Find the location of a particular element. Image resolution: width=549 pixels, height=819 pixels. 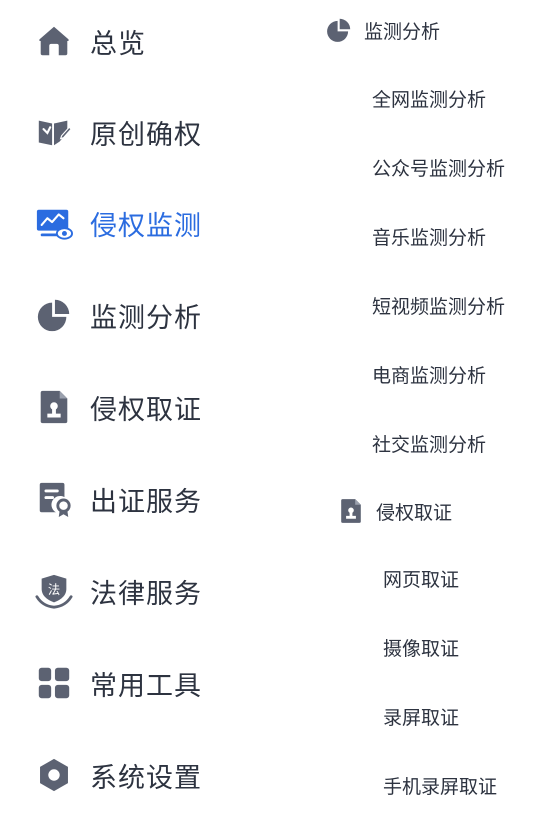

nav-item-label: 侵权监测 is located at coordinates (146, 226).